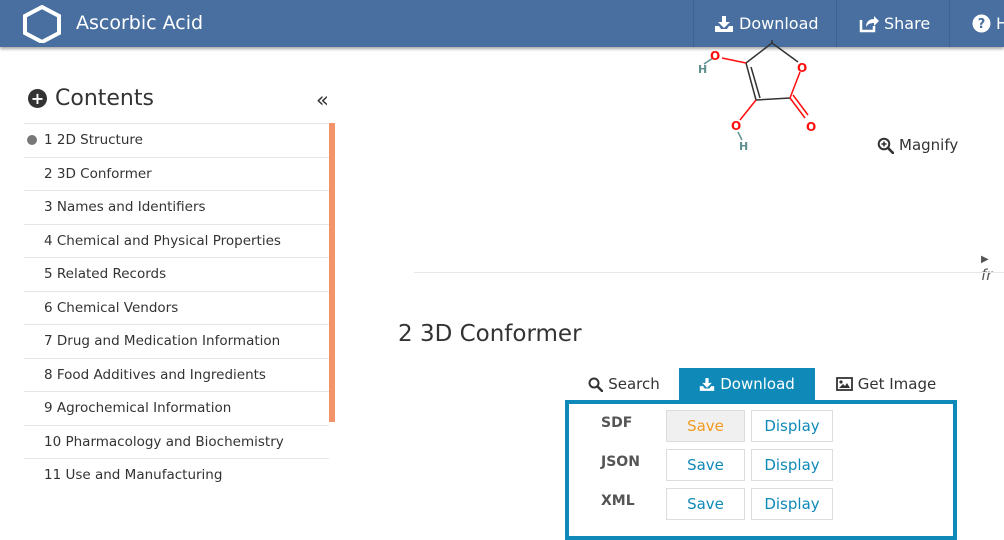  What do you see at coordinates (176, 173) in the screenshot?
I see `toc-item-3d-conformer: 2 3D Conformer` at bounding box center [176, 173].